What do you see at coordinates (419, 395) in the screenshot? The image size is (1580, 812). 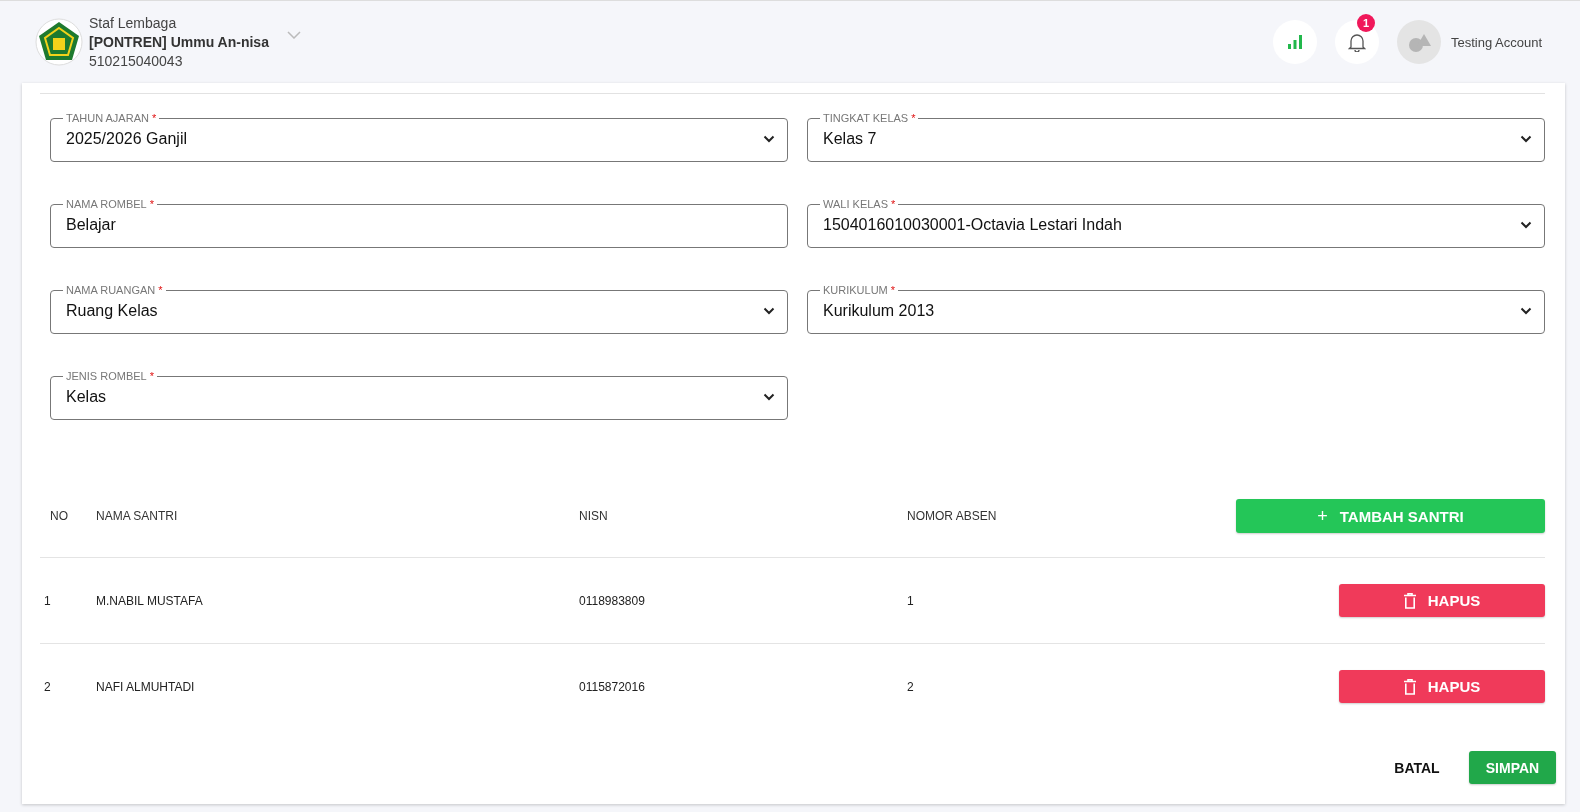 I see `select-field: JENIS ROMBEL * Kelas` at bounding box center [419, 395].